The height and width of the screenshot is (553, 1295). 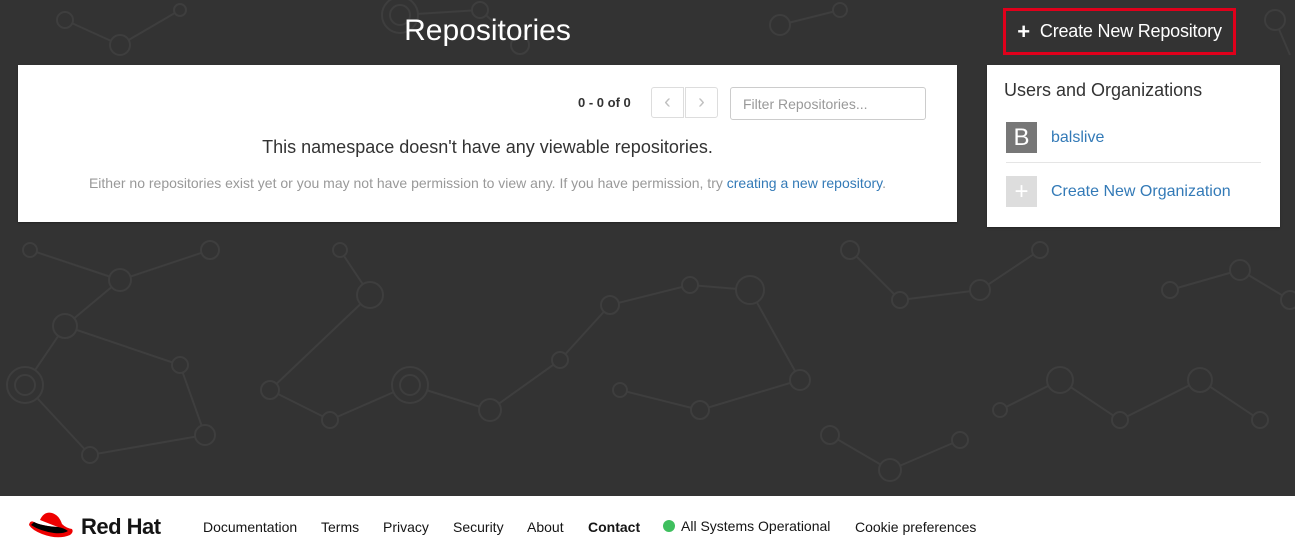 I want to click on footer-link-about: About, so click(x=545, y=527).